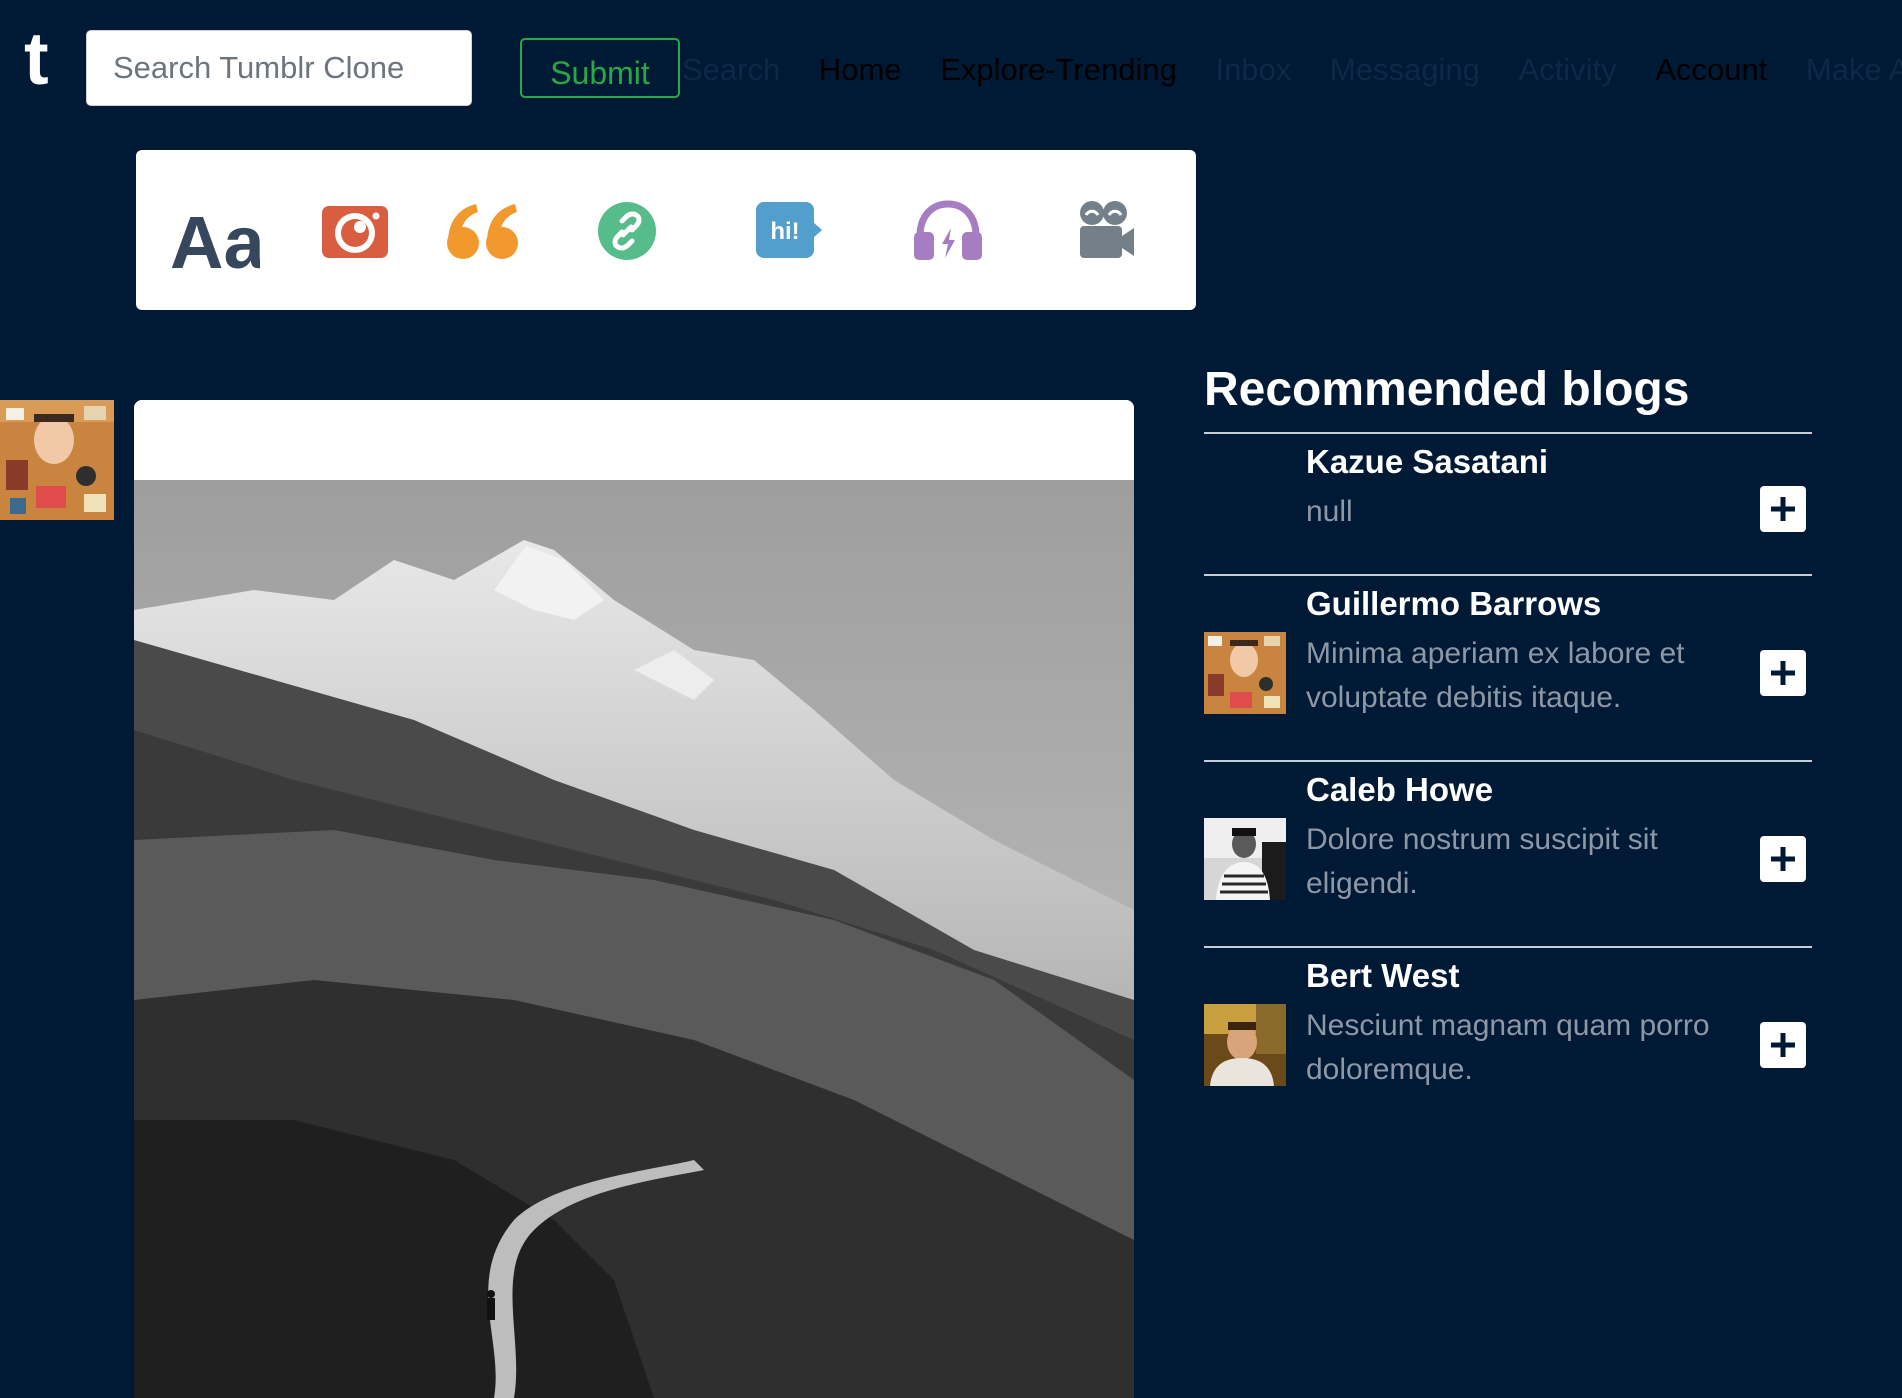 The image size is (1902, 1398). What do you see at coordinates (1508, 505) in the screenshot?
I see `blog-row: Kazue Sasatani null` at bounding box center [1508, 505].